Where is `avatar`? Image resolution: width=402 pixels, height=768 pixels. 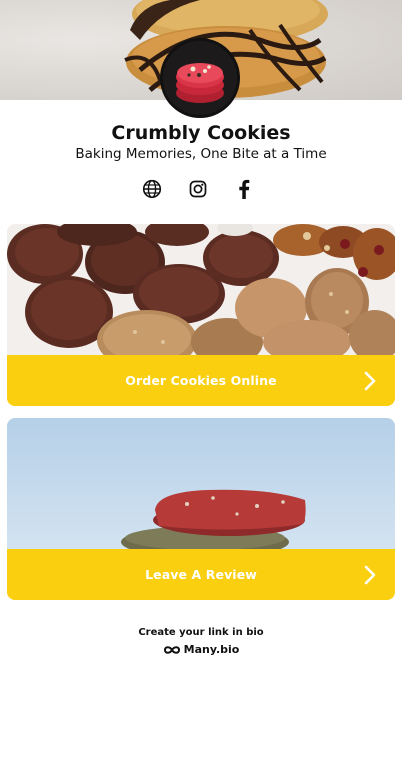
avatar is located at coordinates (200, 78).